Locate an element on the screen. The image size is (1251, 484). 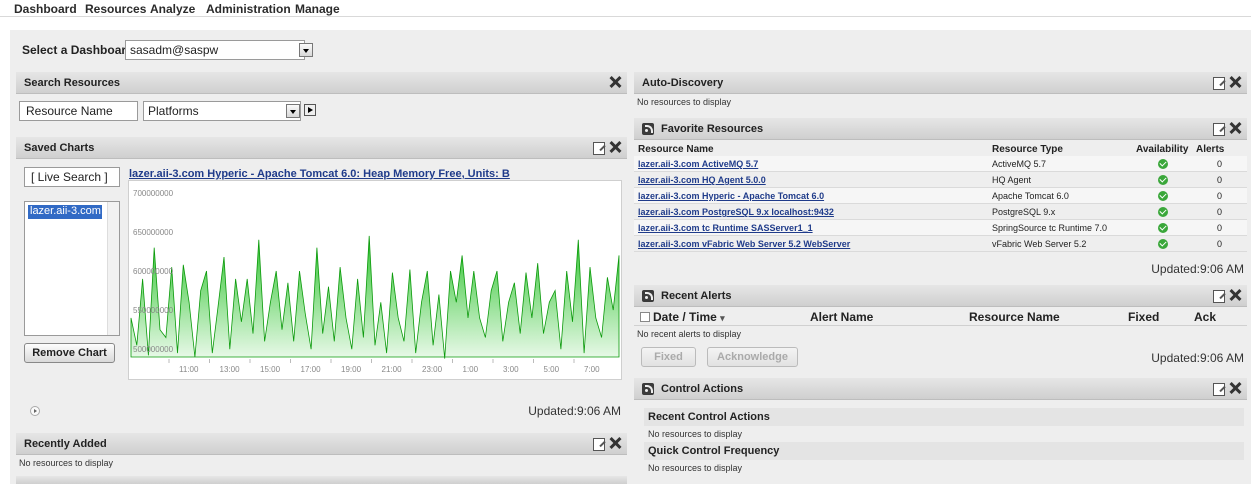
y-tick-label: 650000000 is located at coordinates (153, 232).